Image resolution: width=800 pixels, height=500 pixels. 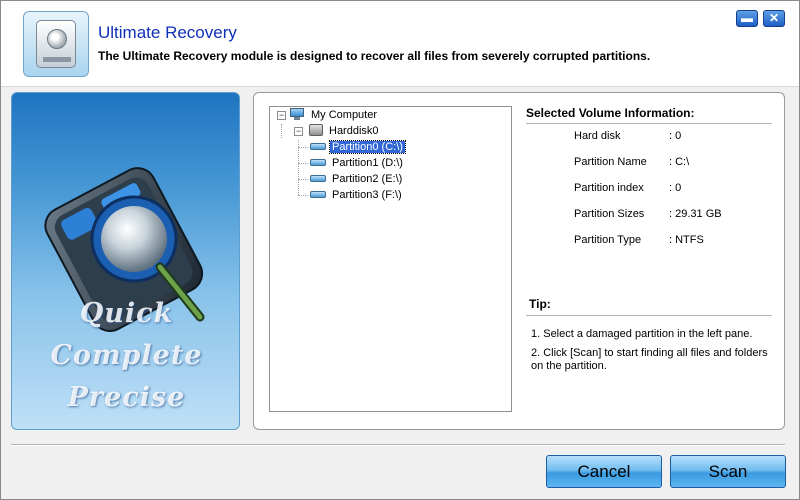 I want to click on info-row-partition-name: Partition Name: C:\, so click(x=632, y=162).